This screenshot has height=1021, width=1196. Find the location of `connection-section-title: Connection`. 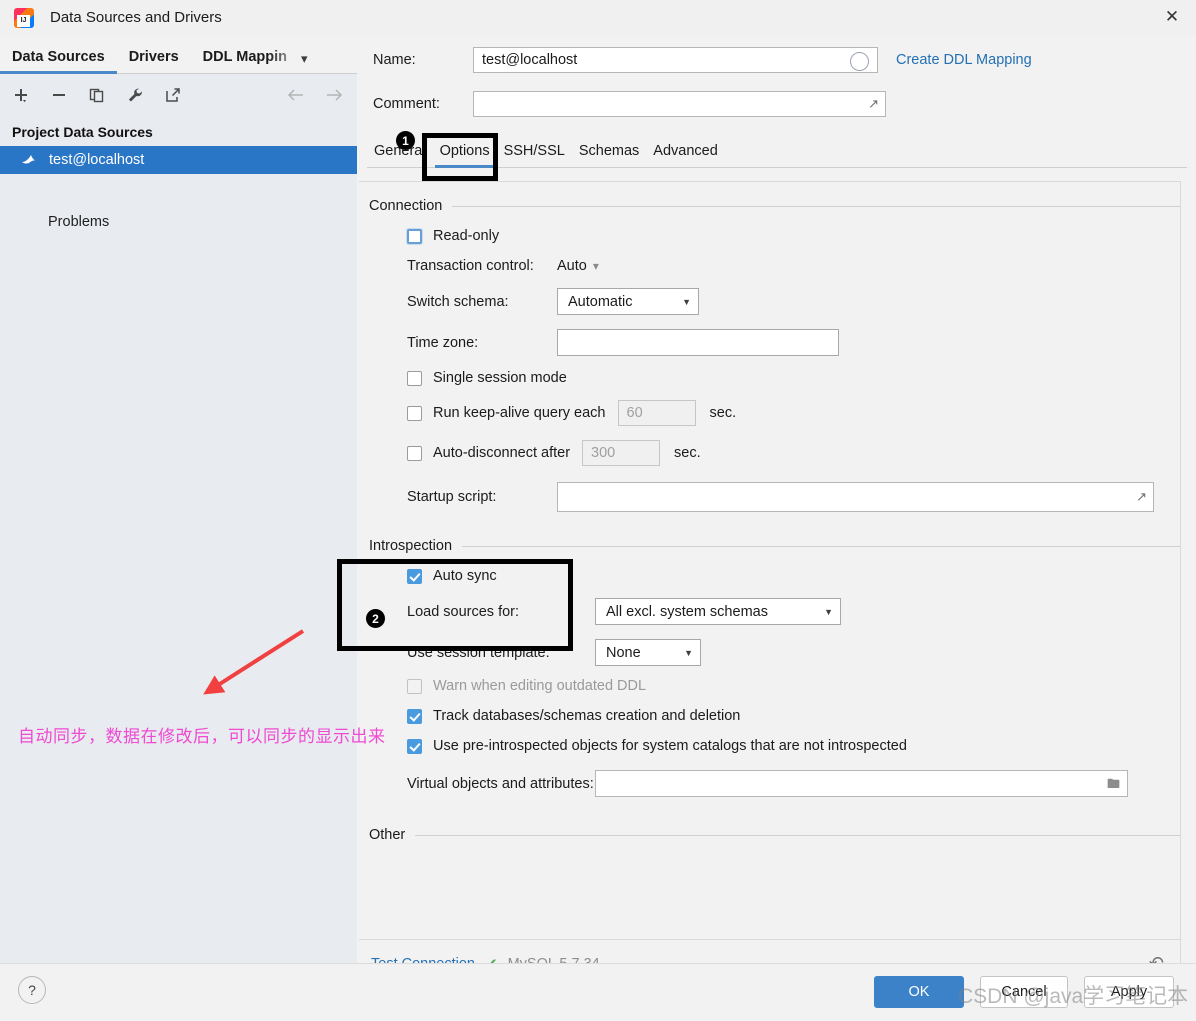

connection-section-title: Connection is located at coordinates (406, 206).